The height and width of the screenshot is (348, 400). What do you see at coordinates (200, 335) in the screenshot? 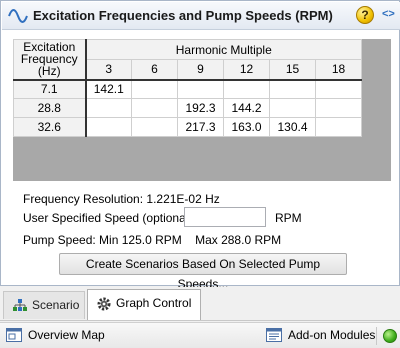
I see `status-bar: Overview Map Add-on Modules` at bounding box center [200, 335].